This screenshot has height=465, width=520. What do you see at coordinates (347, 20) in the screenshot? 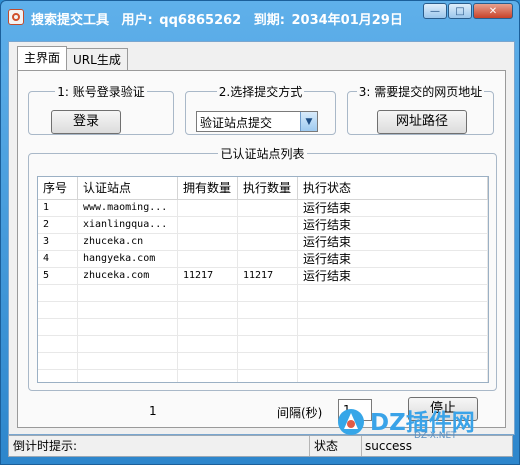
I see `expire-value: 2034年01月29日` at bounding box center [347, 20].